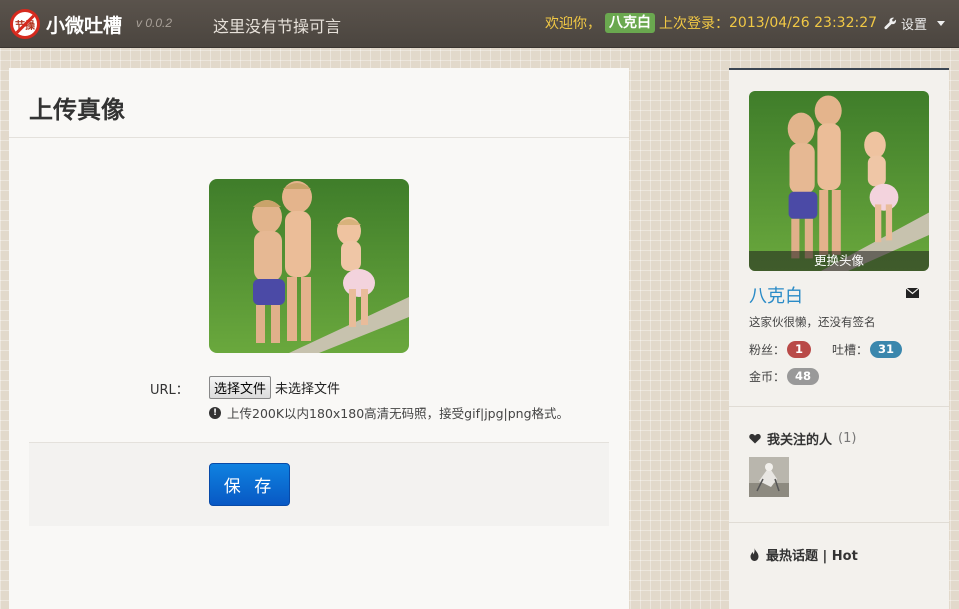 This screenshot has width=959, height=609. What do you see at coordinates (154, 23) in the screenshot?
I see `version-label: v 0.0.2` at bounding box center [154, 23].